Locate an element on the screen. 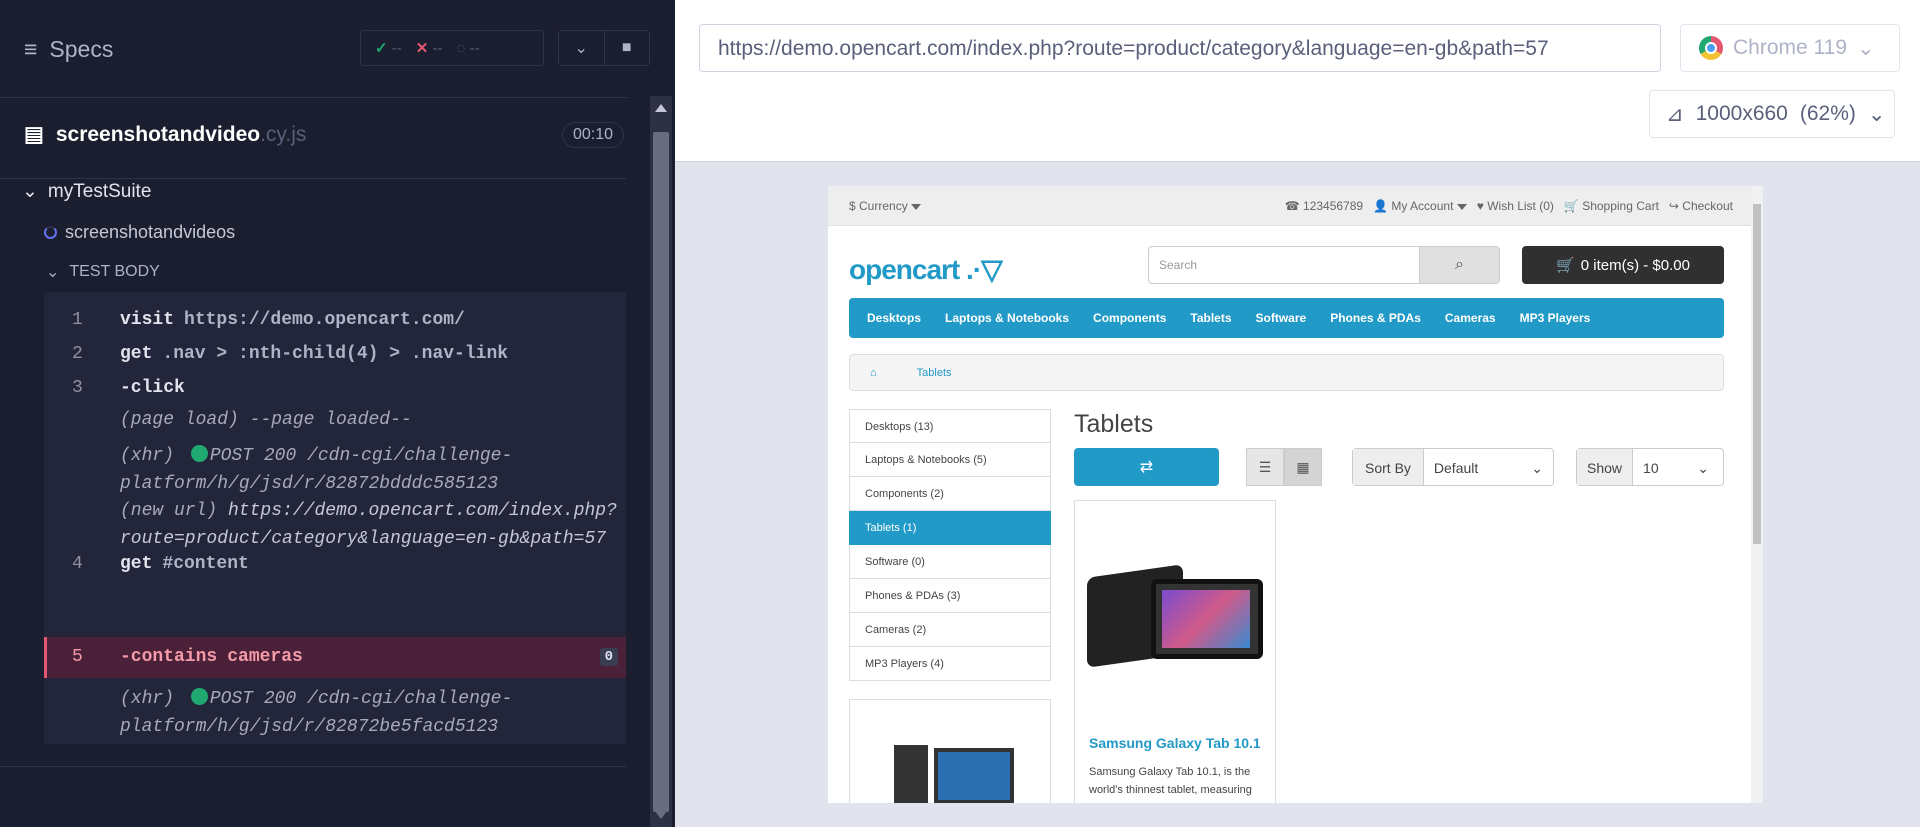  command-row-failed: 5 -contains cameras 0 is located at coordinates (335, 657).